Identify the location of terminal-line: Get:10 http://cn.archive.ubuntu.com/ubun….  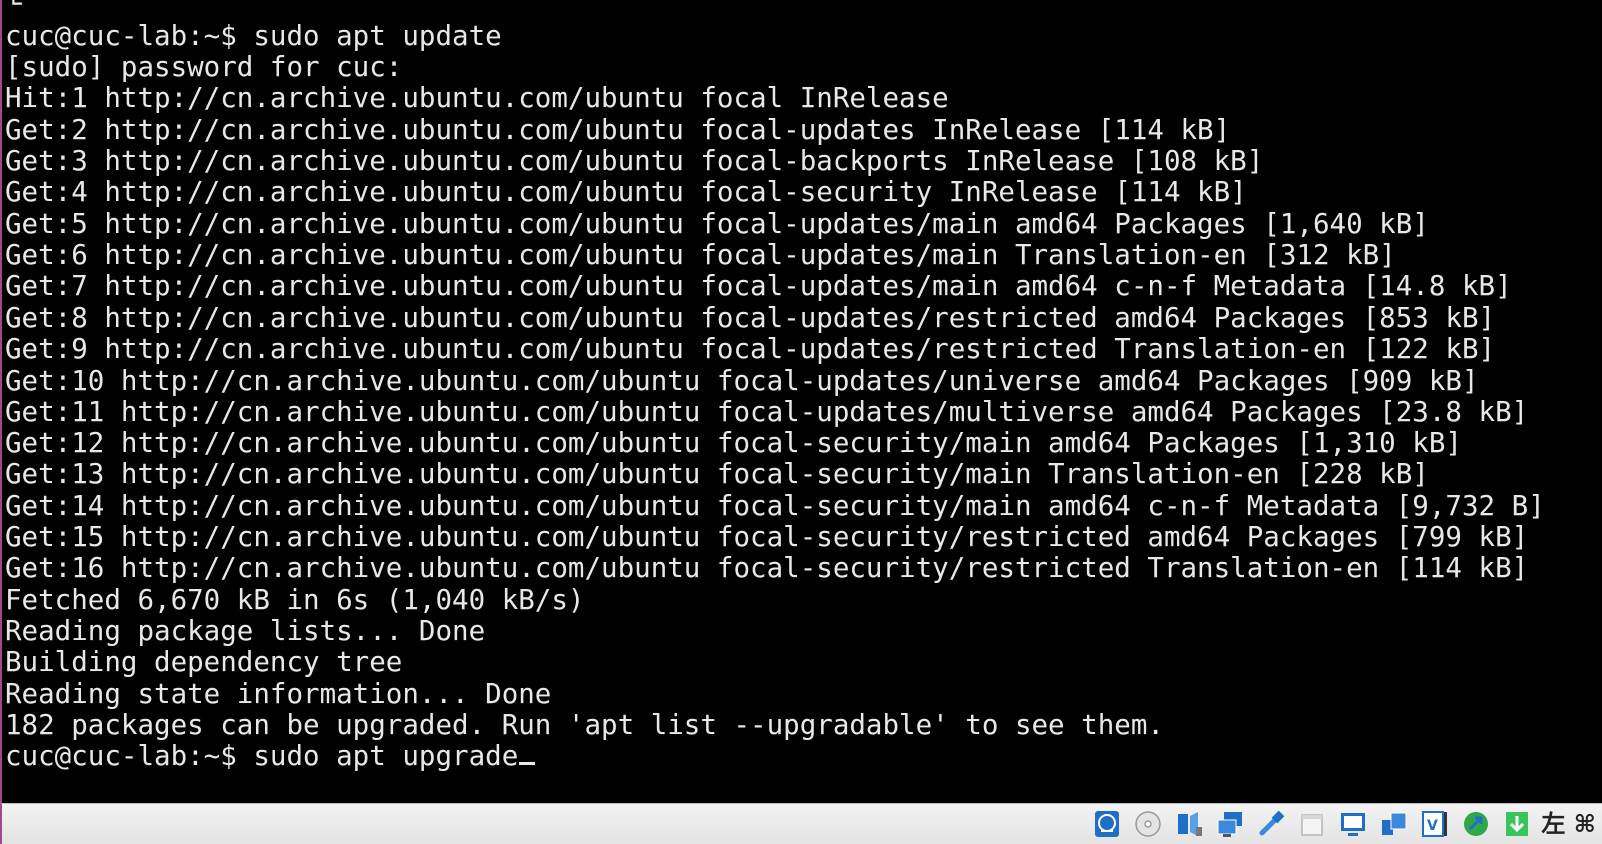
(742, 381).